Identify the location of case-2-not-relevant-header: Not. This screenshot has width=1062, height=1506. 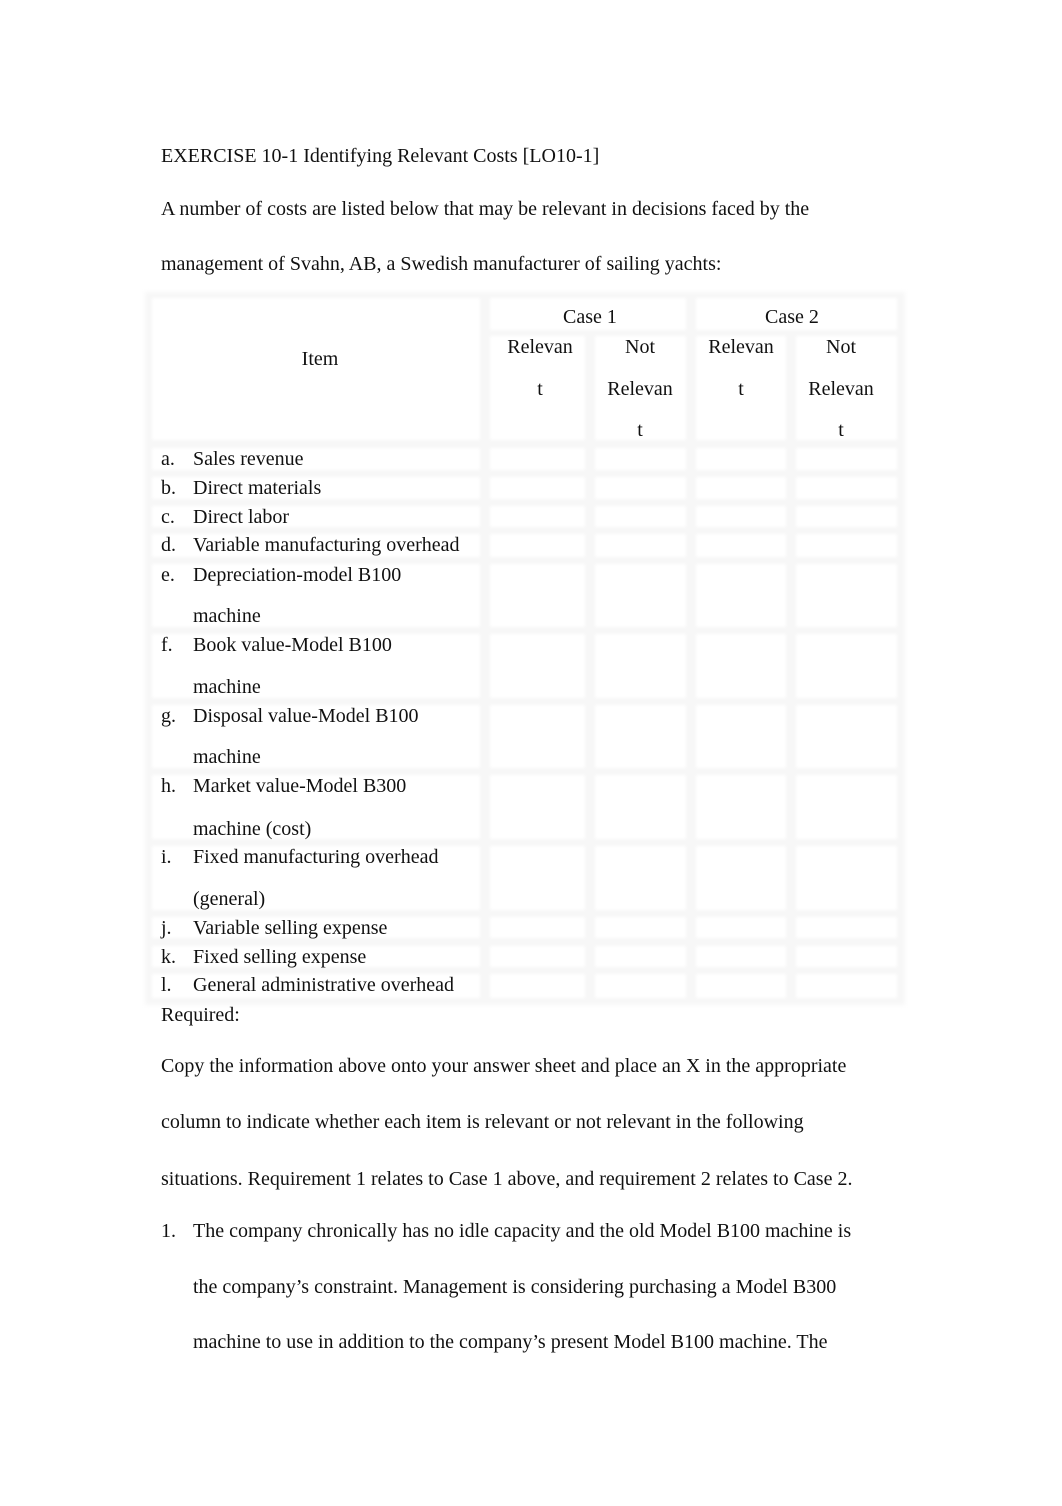
(841, 347).